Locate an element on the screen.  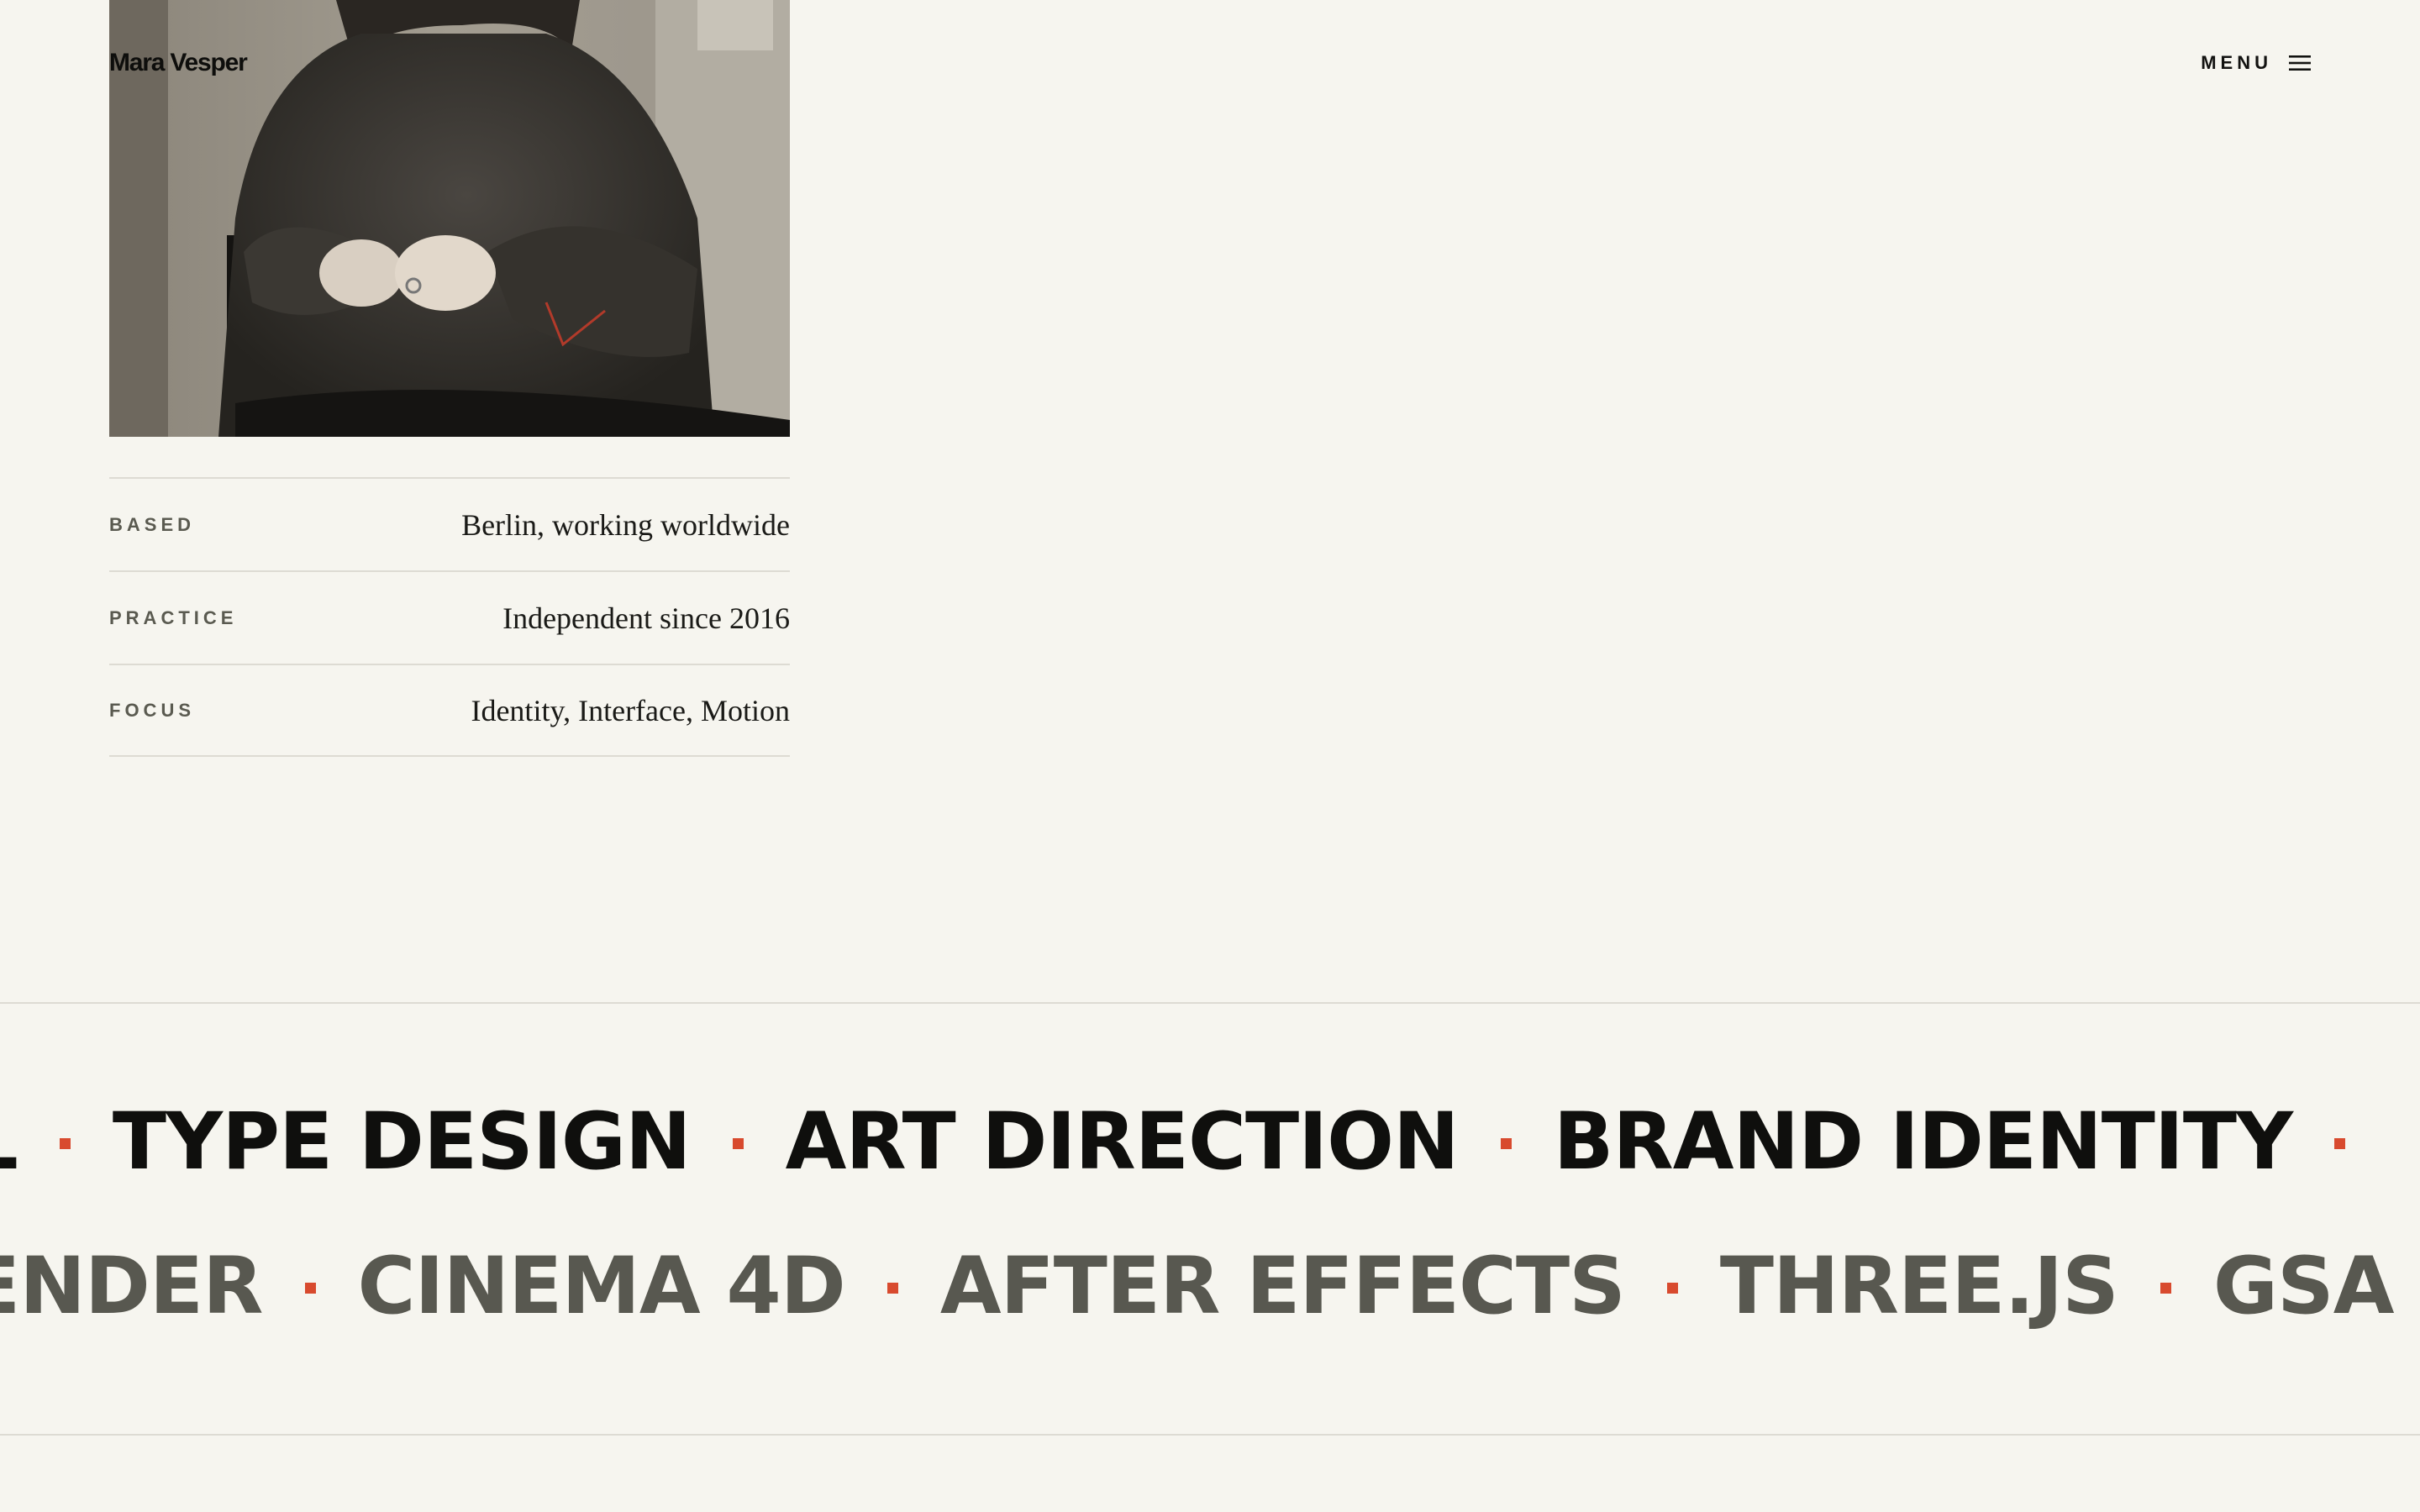
fact-label: BASED is located at coordinates (153, 524).